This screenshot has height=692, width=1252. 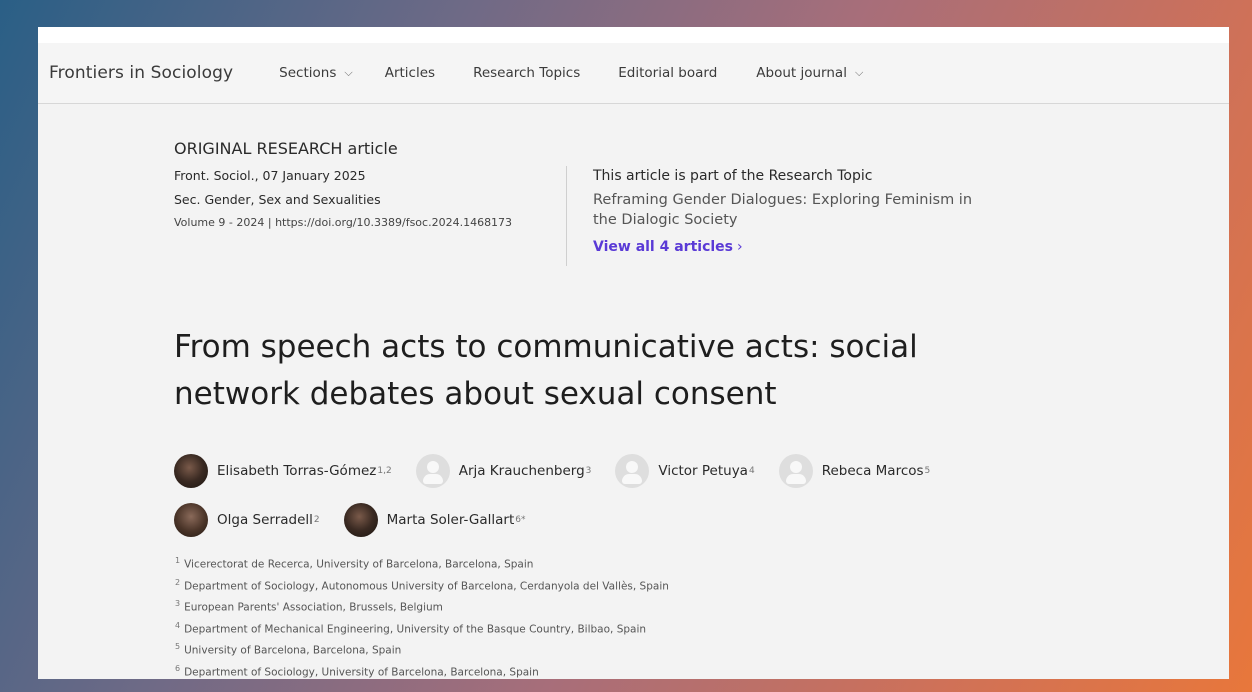 What do you see at coordinates (178, 646) in the screenshot?
I see `affiliation-number: 5` at bounding box center [178, 646].